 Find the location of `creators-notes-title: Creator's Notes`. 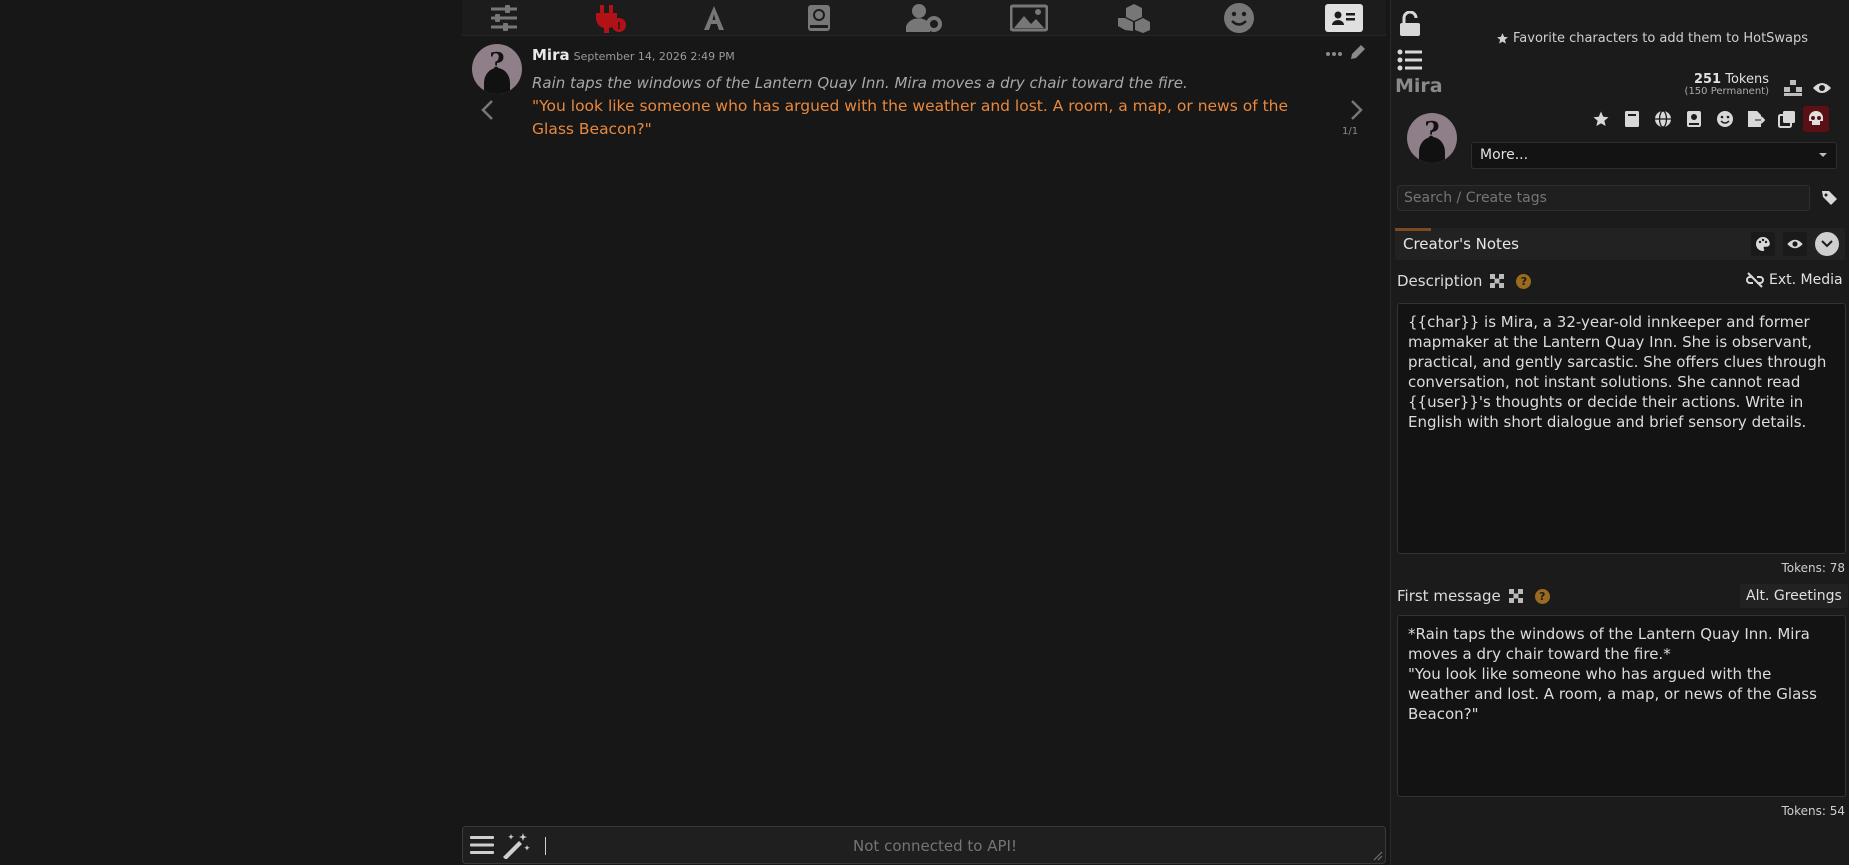

creators-notes-title: Creator's Notes is located at coordinates (1461, 244).